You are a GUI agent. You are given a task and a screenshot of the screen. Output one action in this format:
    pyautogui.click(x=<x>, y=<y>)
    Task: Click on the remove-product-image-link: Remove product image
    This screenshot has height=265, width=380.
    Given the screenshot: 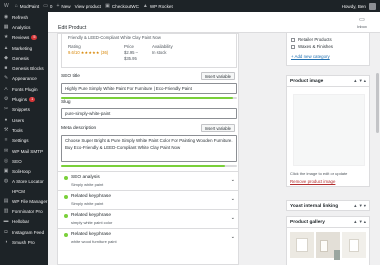 What is the action you would take?
    pyautogui.click(x=312, y=181)
    